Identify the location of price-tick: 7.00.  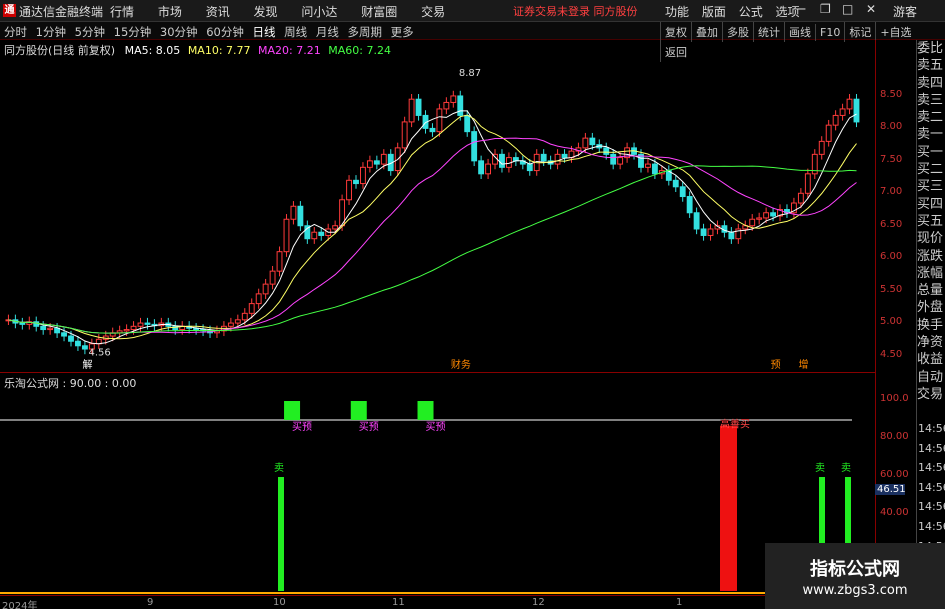
(891, 192).